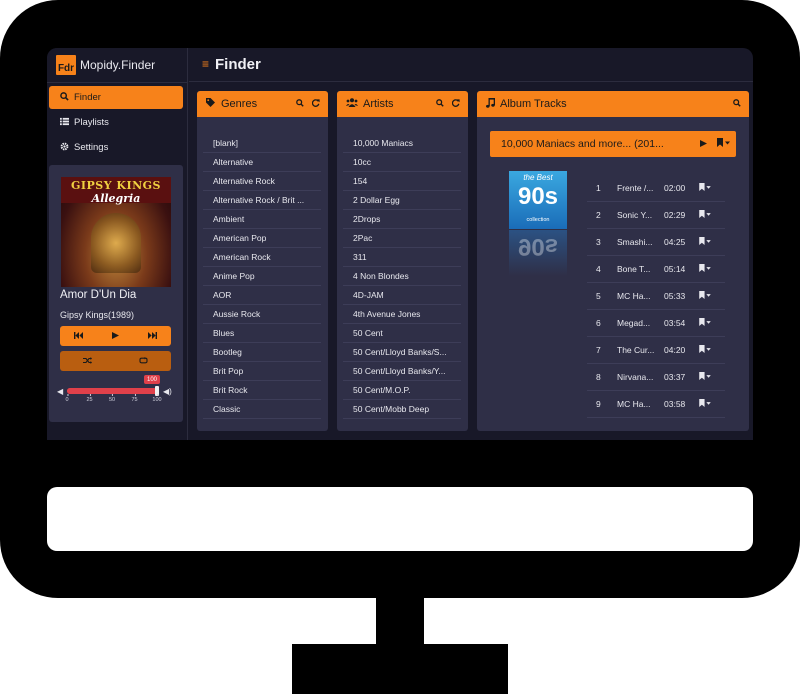  Describe the element at coordinates (400, 669) in the screenshot. I see `monitor-stand-base` at that location.